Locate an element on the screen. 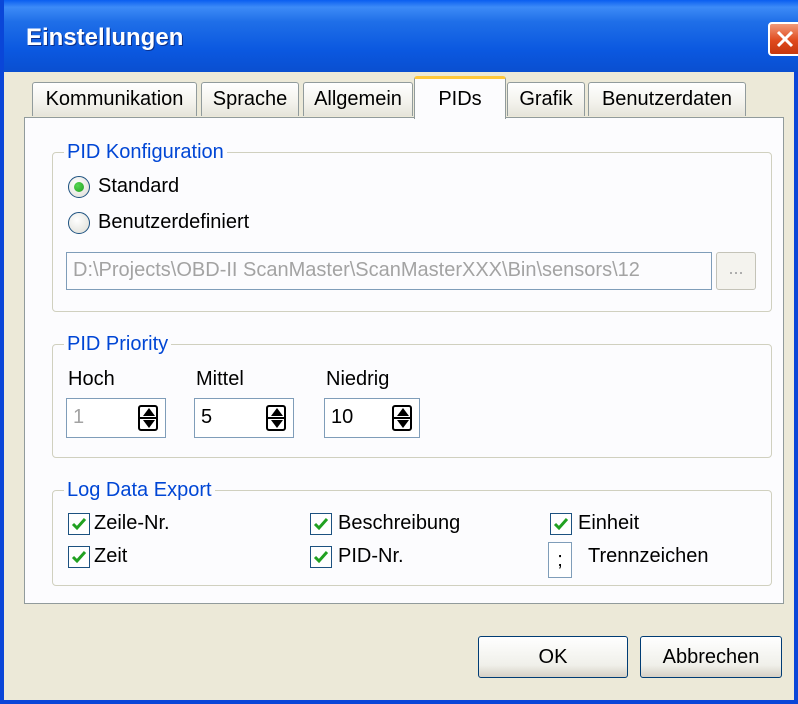  tab-sprache: Sprache is located at coordinates (250, 99).